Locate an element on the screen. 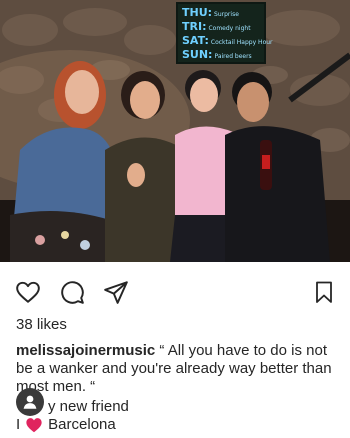 The height and width of the screenshot is (438, 350). share-button is located at coordinates (116, 292).